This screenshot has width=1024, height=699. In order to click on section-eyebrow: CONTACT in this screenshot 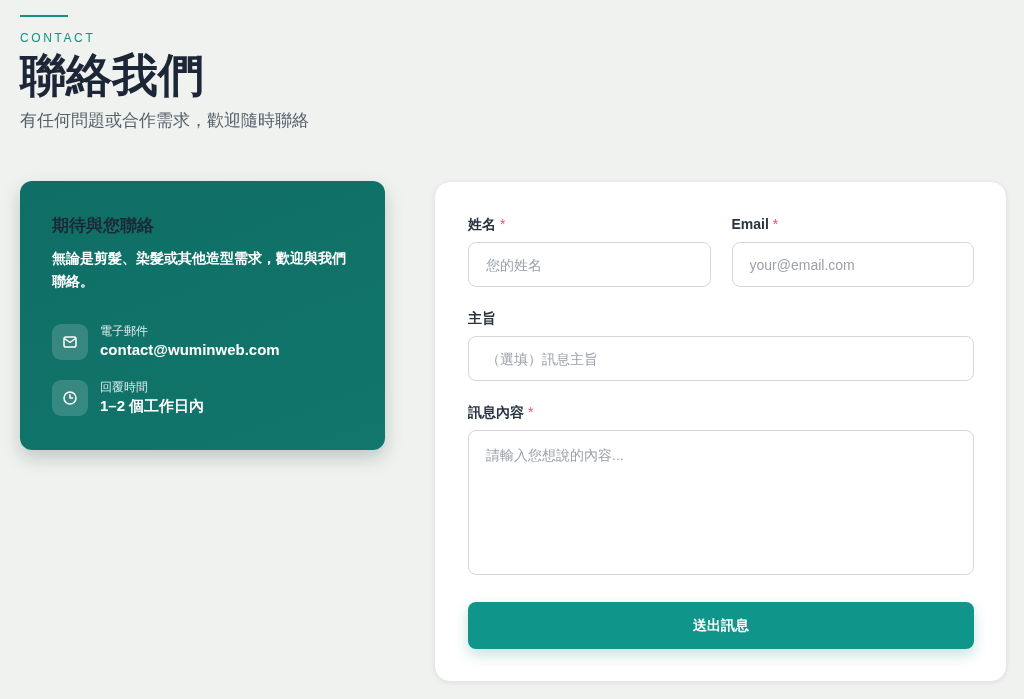, I will do `click(58, 38)`.